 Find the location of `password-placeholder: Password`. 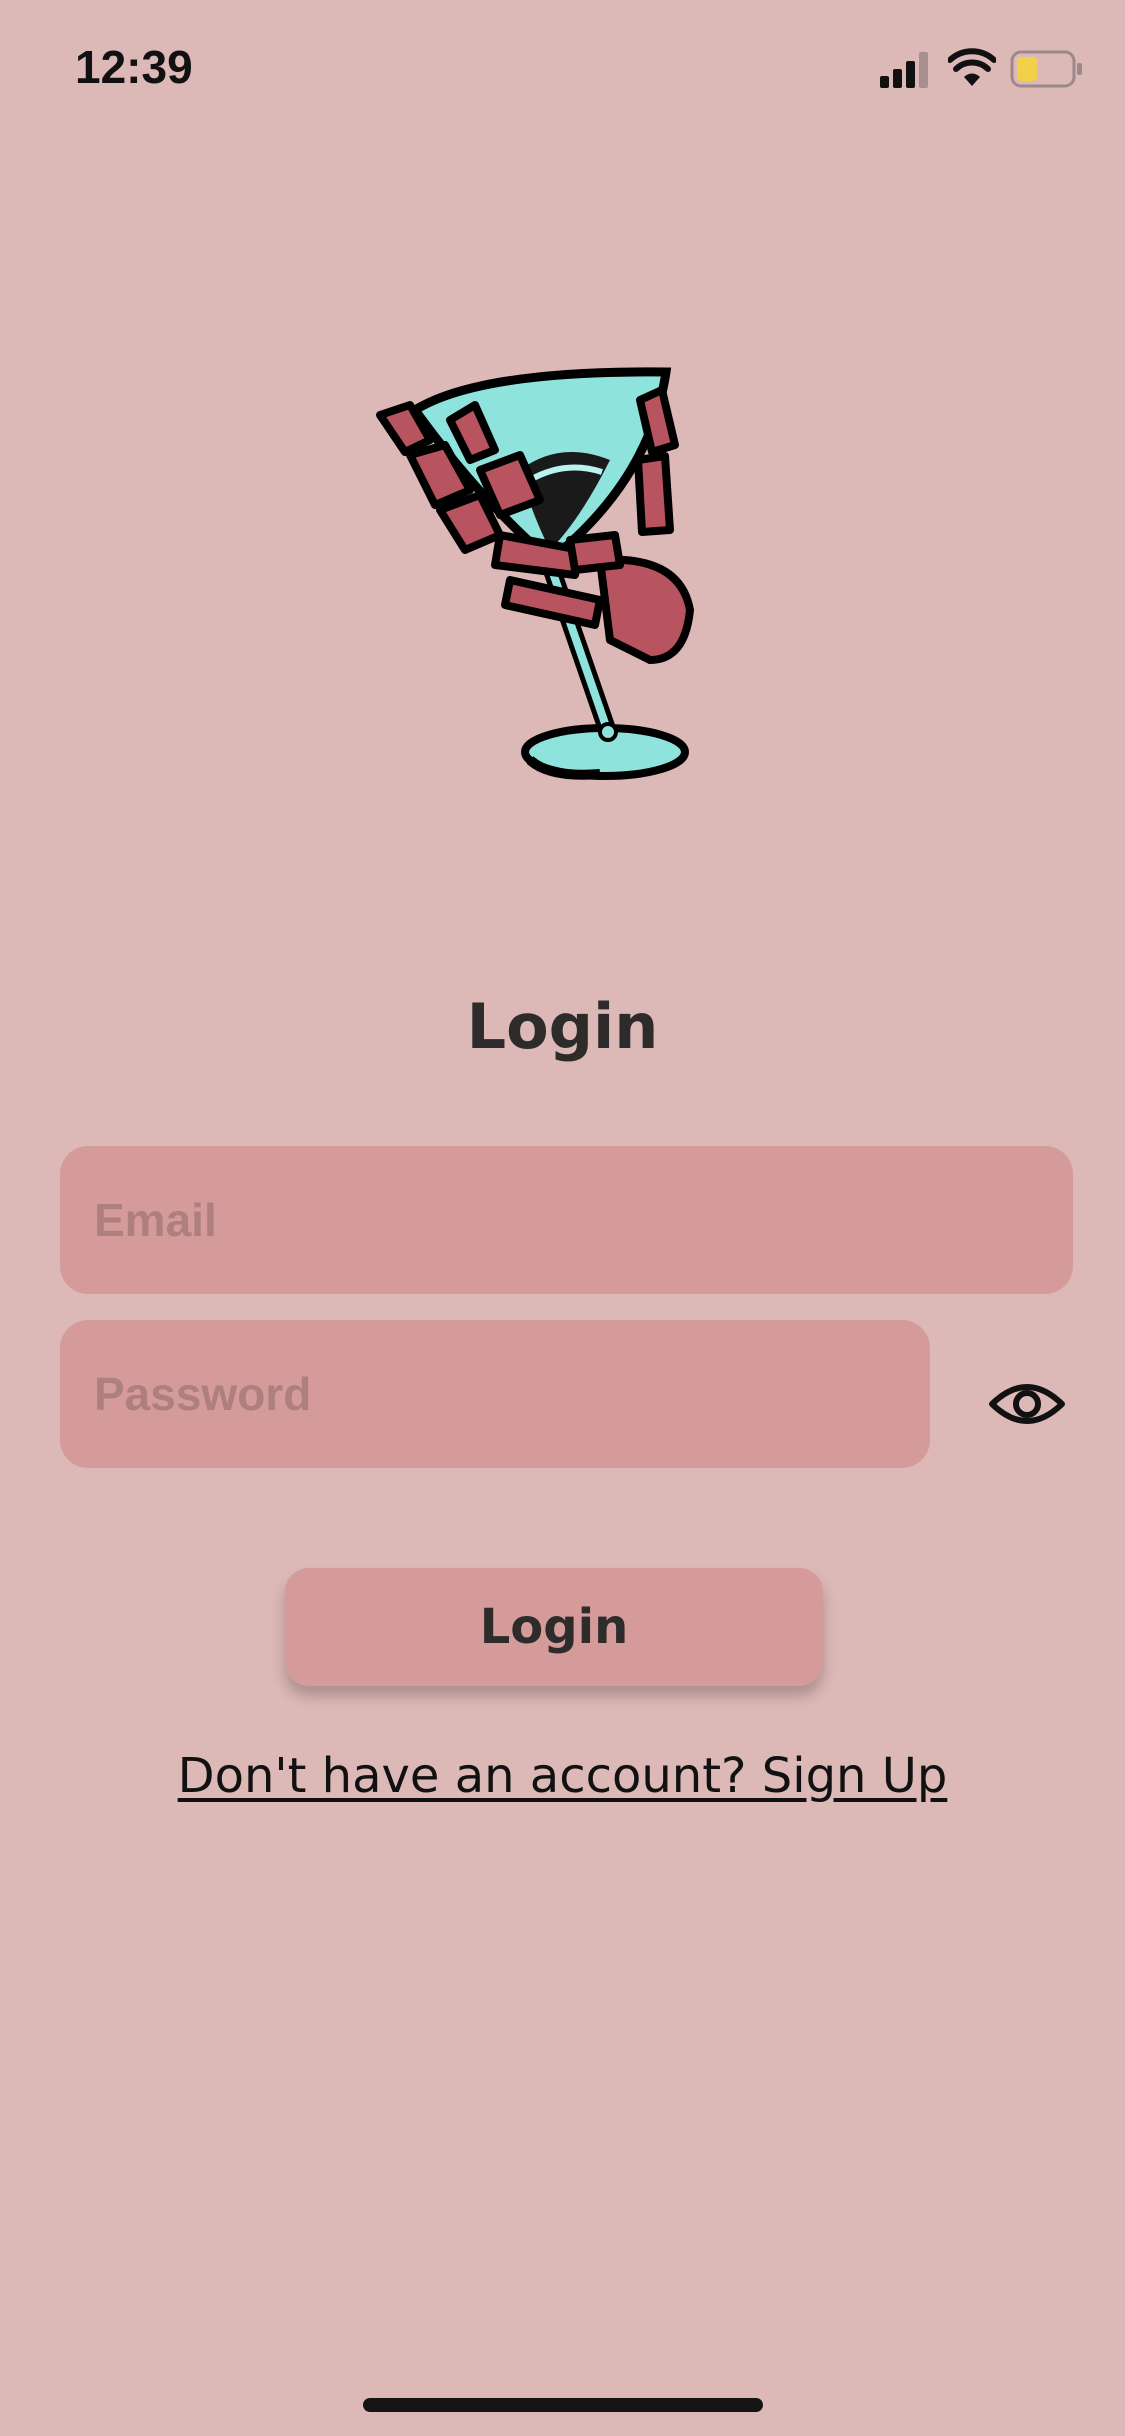

password-placeholder: Password is located at coordinates (203, 1394).